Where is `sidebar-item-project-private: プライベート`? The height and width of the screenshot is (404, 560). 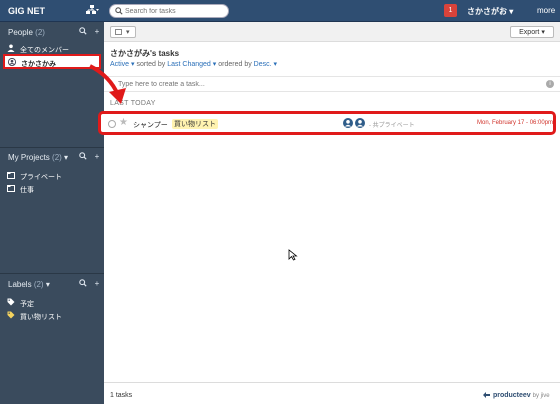 sidebar-item-project-private: プライベート is located at coordinates (52, 176).